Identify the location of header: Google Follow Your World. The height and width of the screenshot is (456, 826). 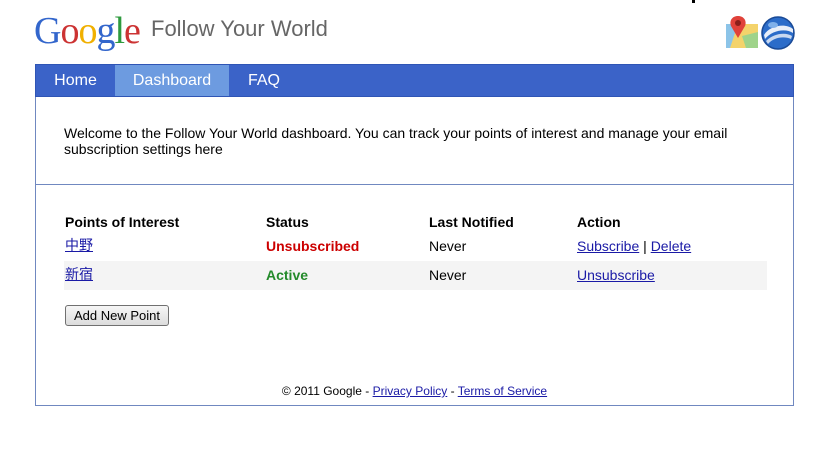
(413, 32).